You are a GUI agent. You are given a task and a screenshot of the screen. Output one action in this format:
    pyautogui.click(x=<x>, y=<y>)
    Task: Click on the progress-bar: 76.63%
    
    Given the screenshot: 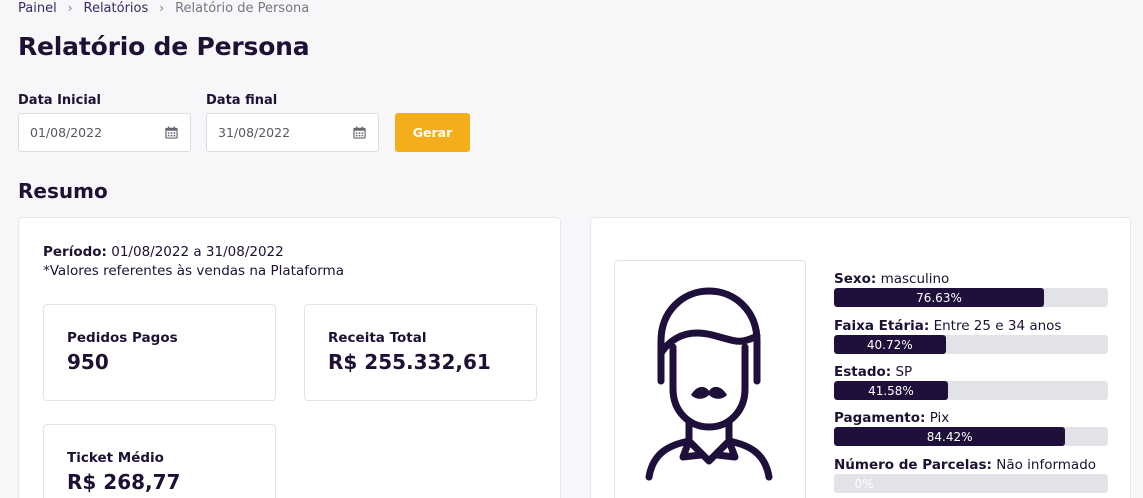 What is the action you would take?
    pyautogui.click(x=971, y=297)
    